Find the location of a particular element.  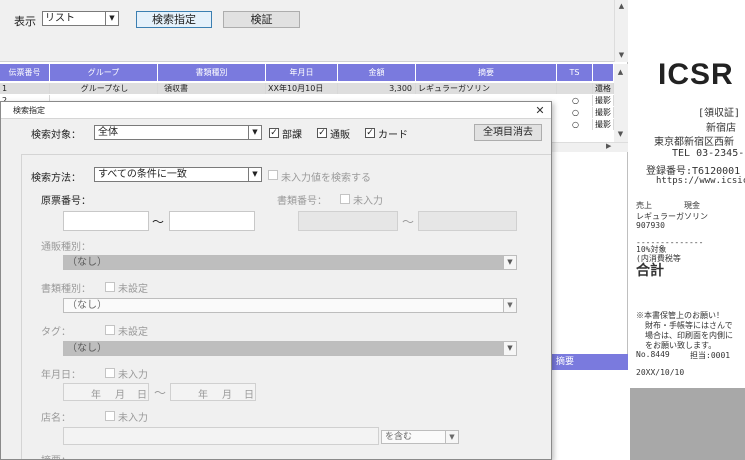

col-header-extra is located at coordinates (603, 72).